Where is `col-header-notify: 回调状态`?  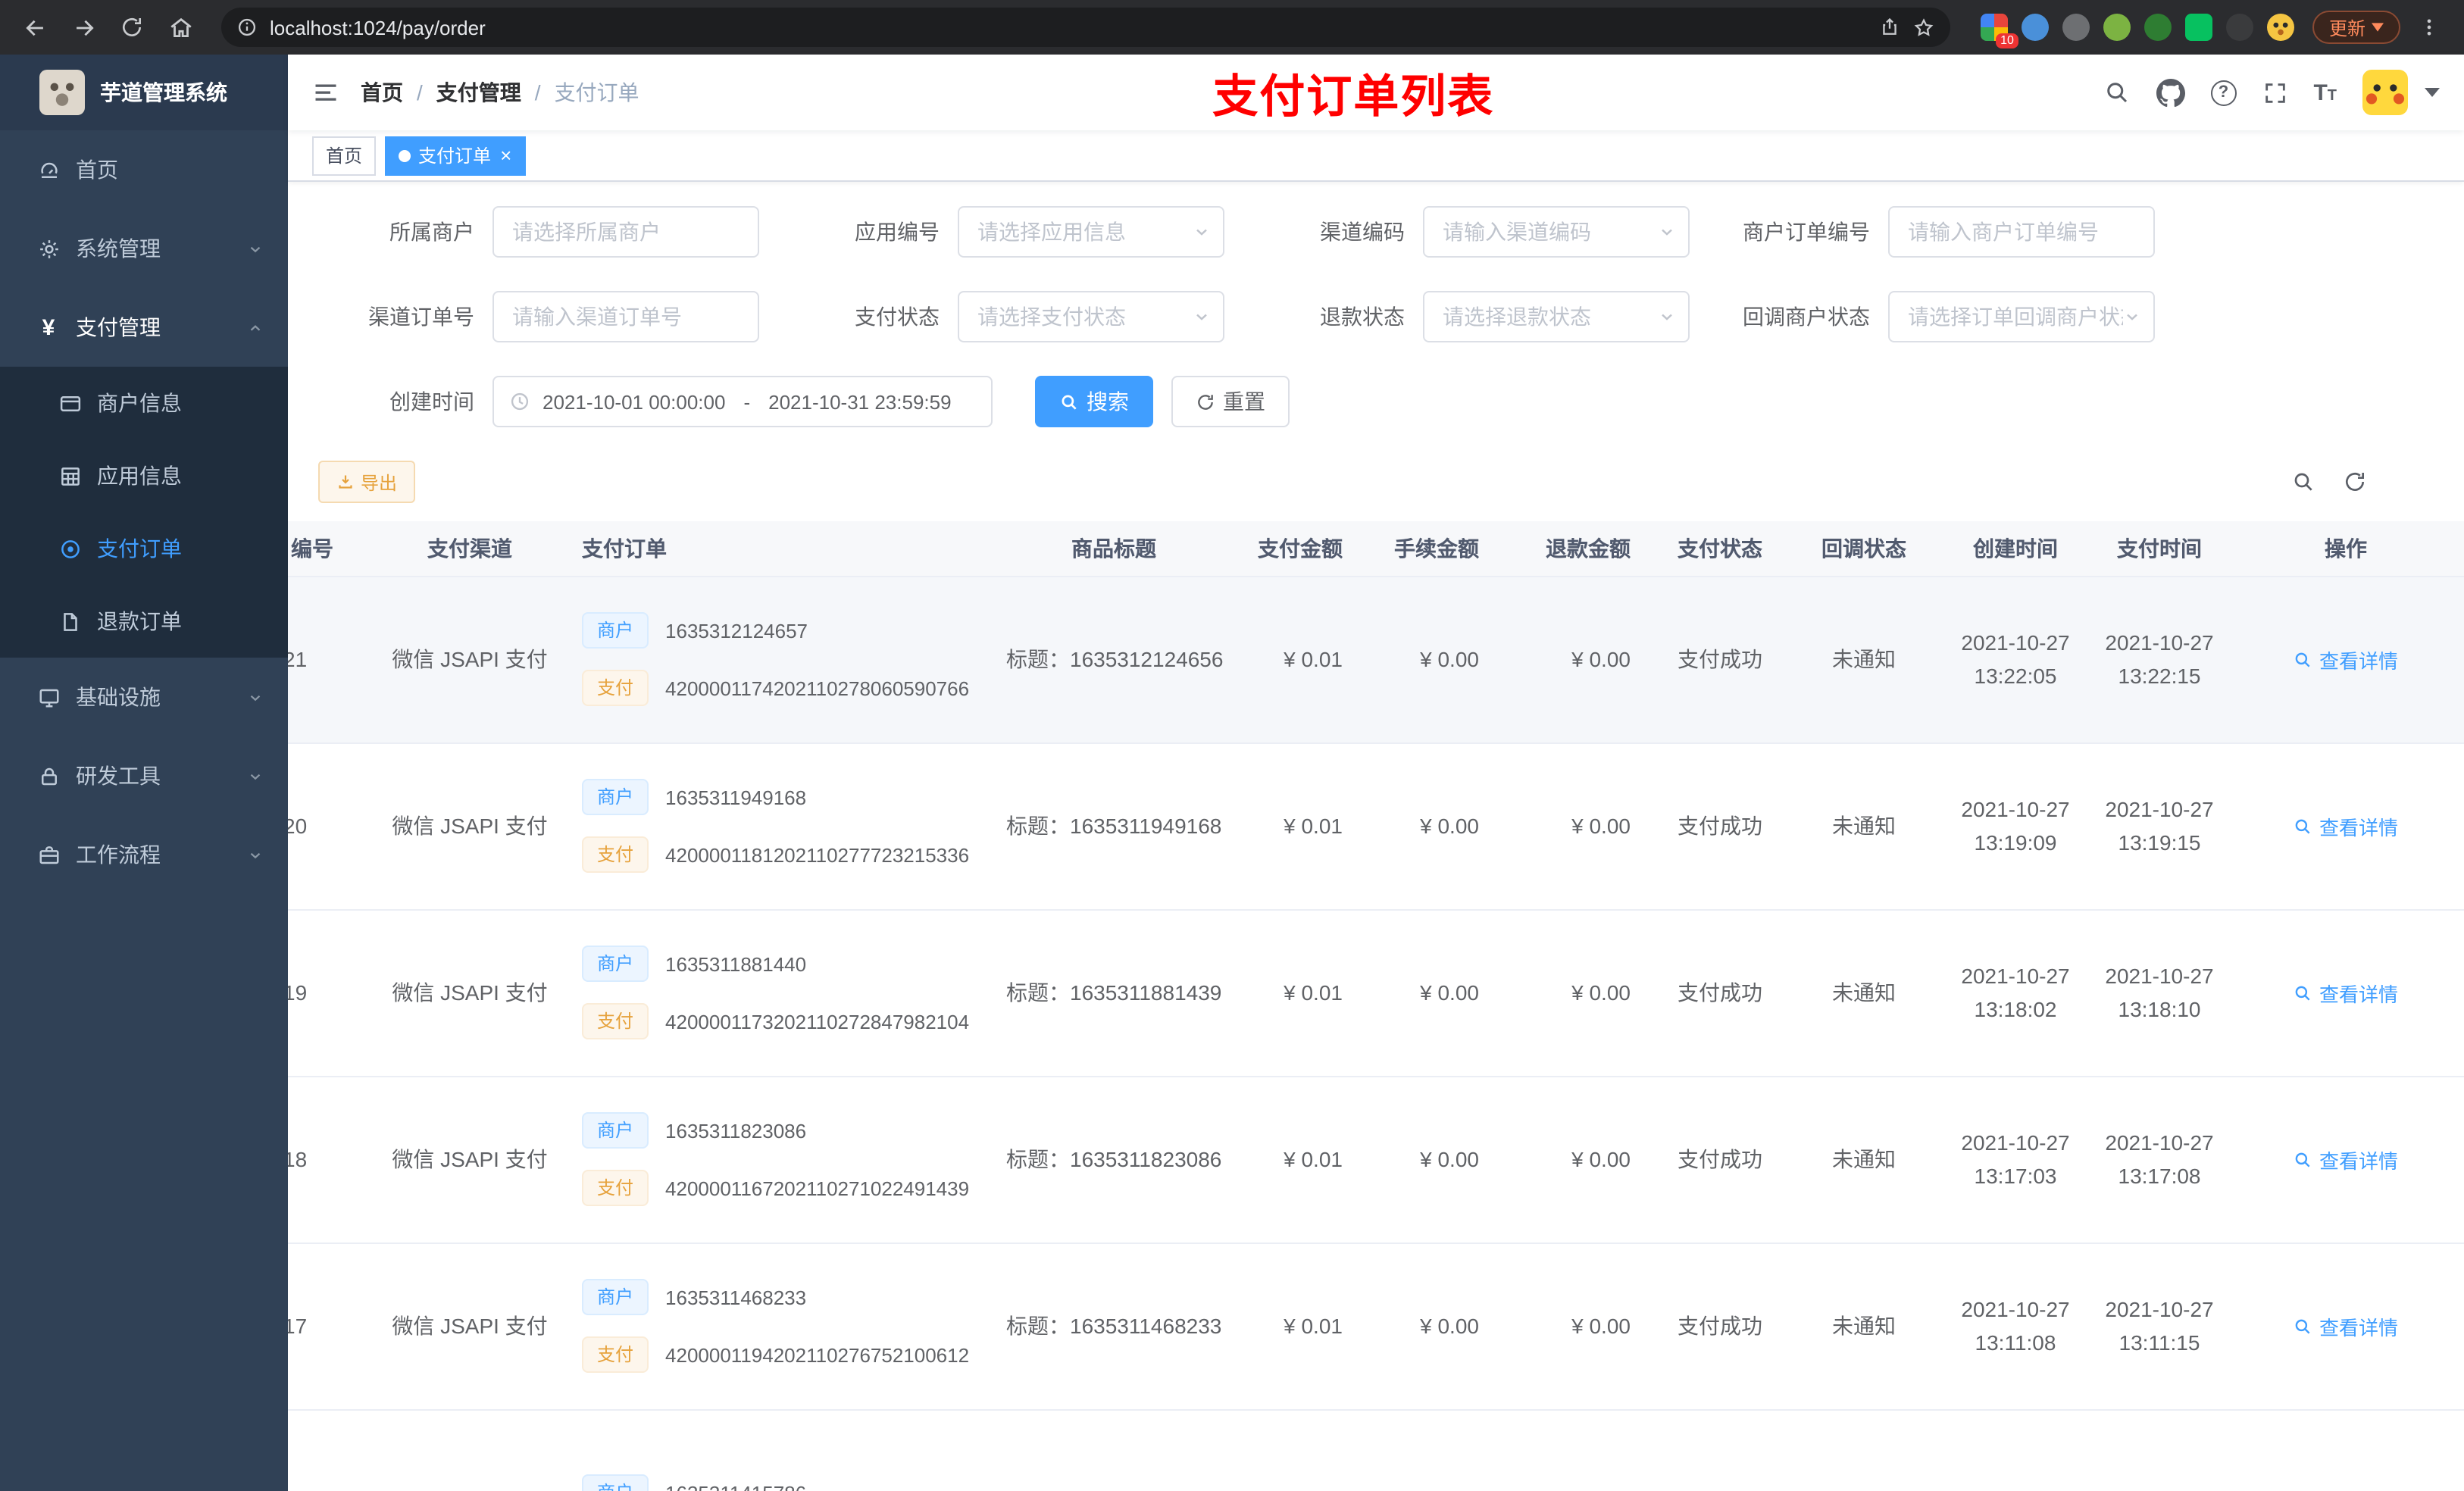 col-header-notify: 回调状态 is located at coordinates (1864, 549).